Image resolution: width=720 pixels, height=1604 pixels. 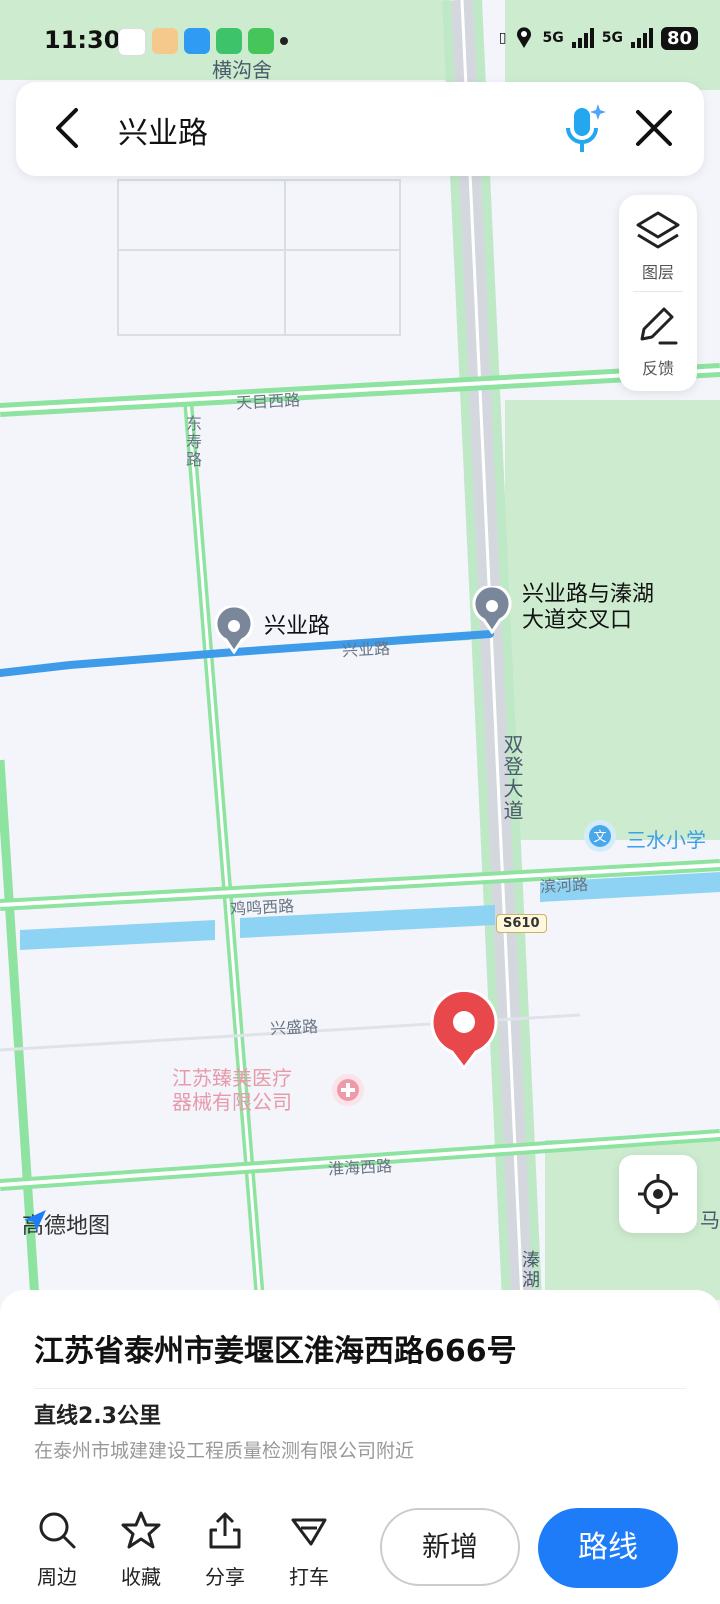 What do you see at coordinates (225, 1550) in the screenshot?
I see `share-button: 分享` at bounding box center [225, 1550].